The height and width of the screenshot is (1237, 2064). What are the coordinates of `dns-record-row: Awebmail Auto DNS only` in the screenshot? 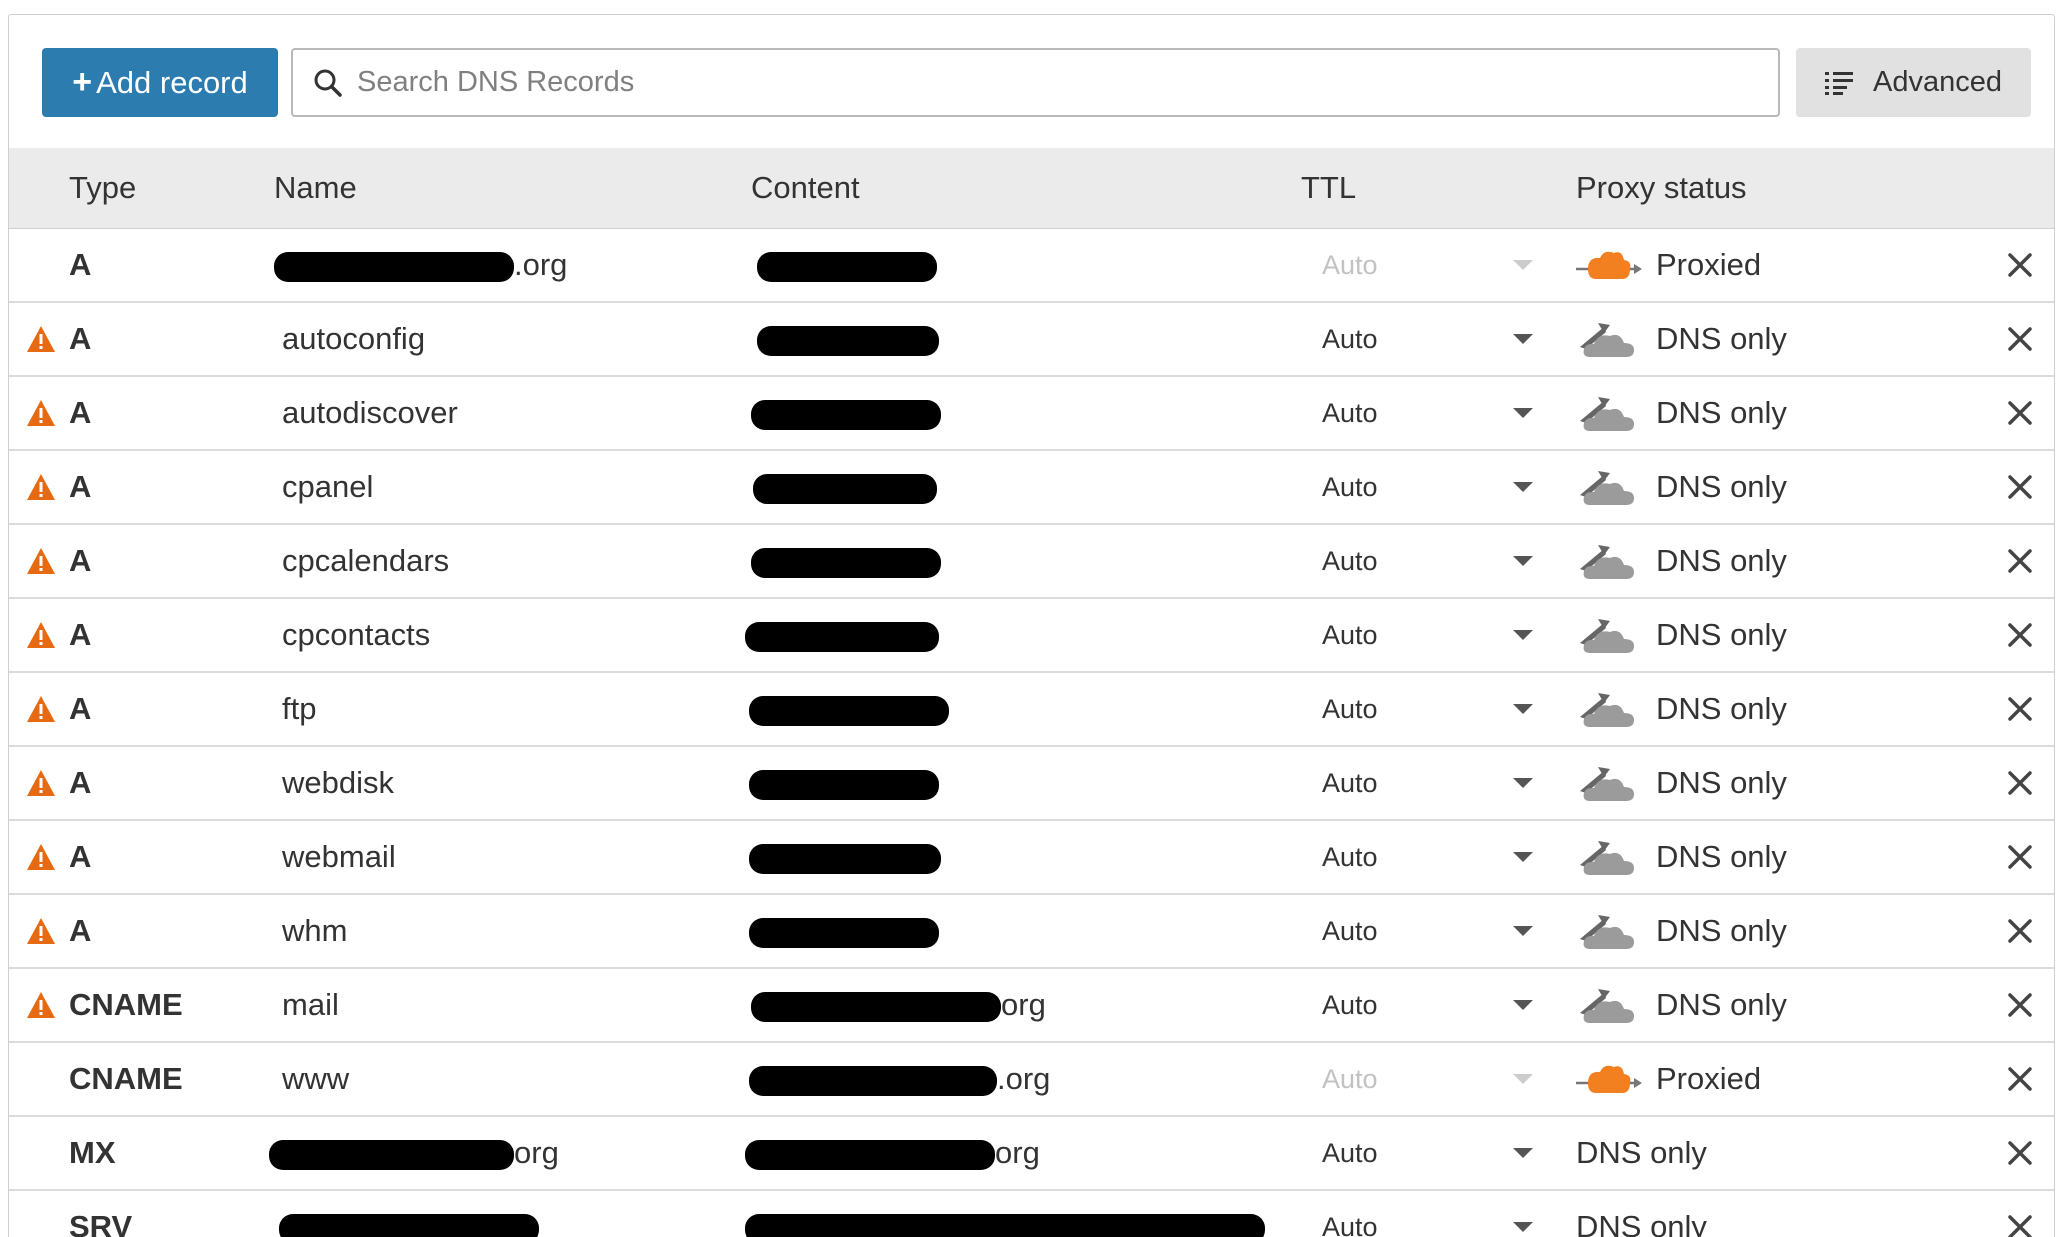 It's located at (1031, 858).